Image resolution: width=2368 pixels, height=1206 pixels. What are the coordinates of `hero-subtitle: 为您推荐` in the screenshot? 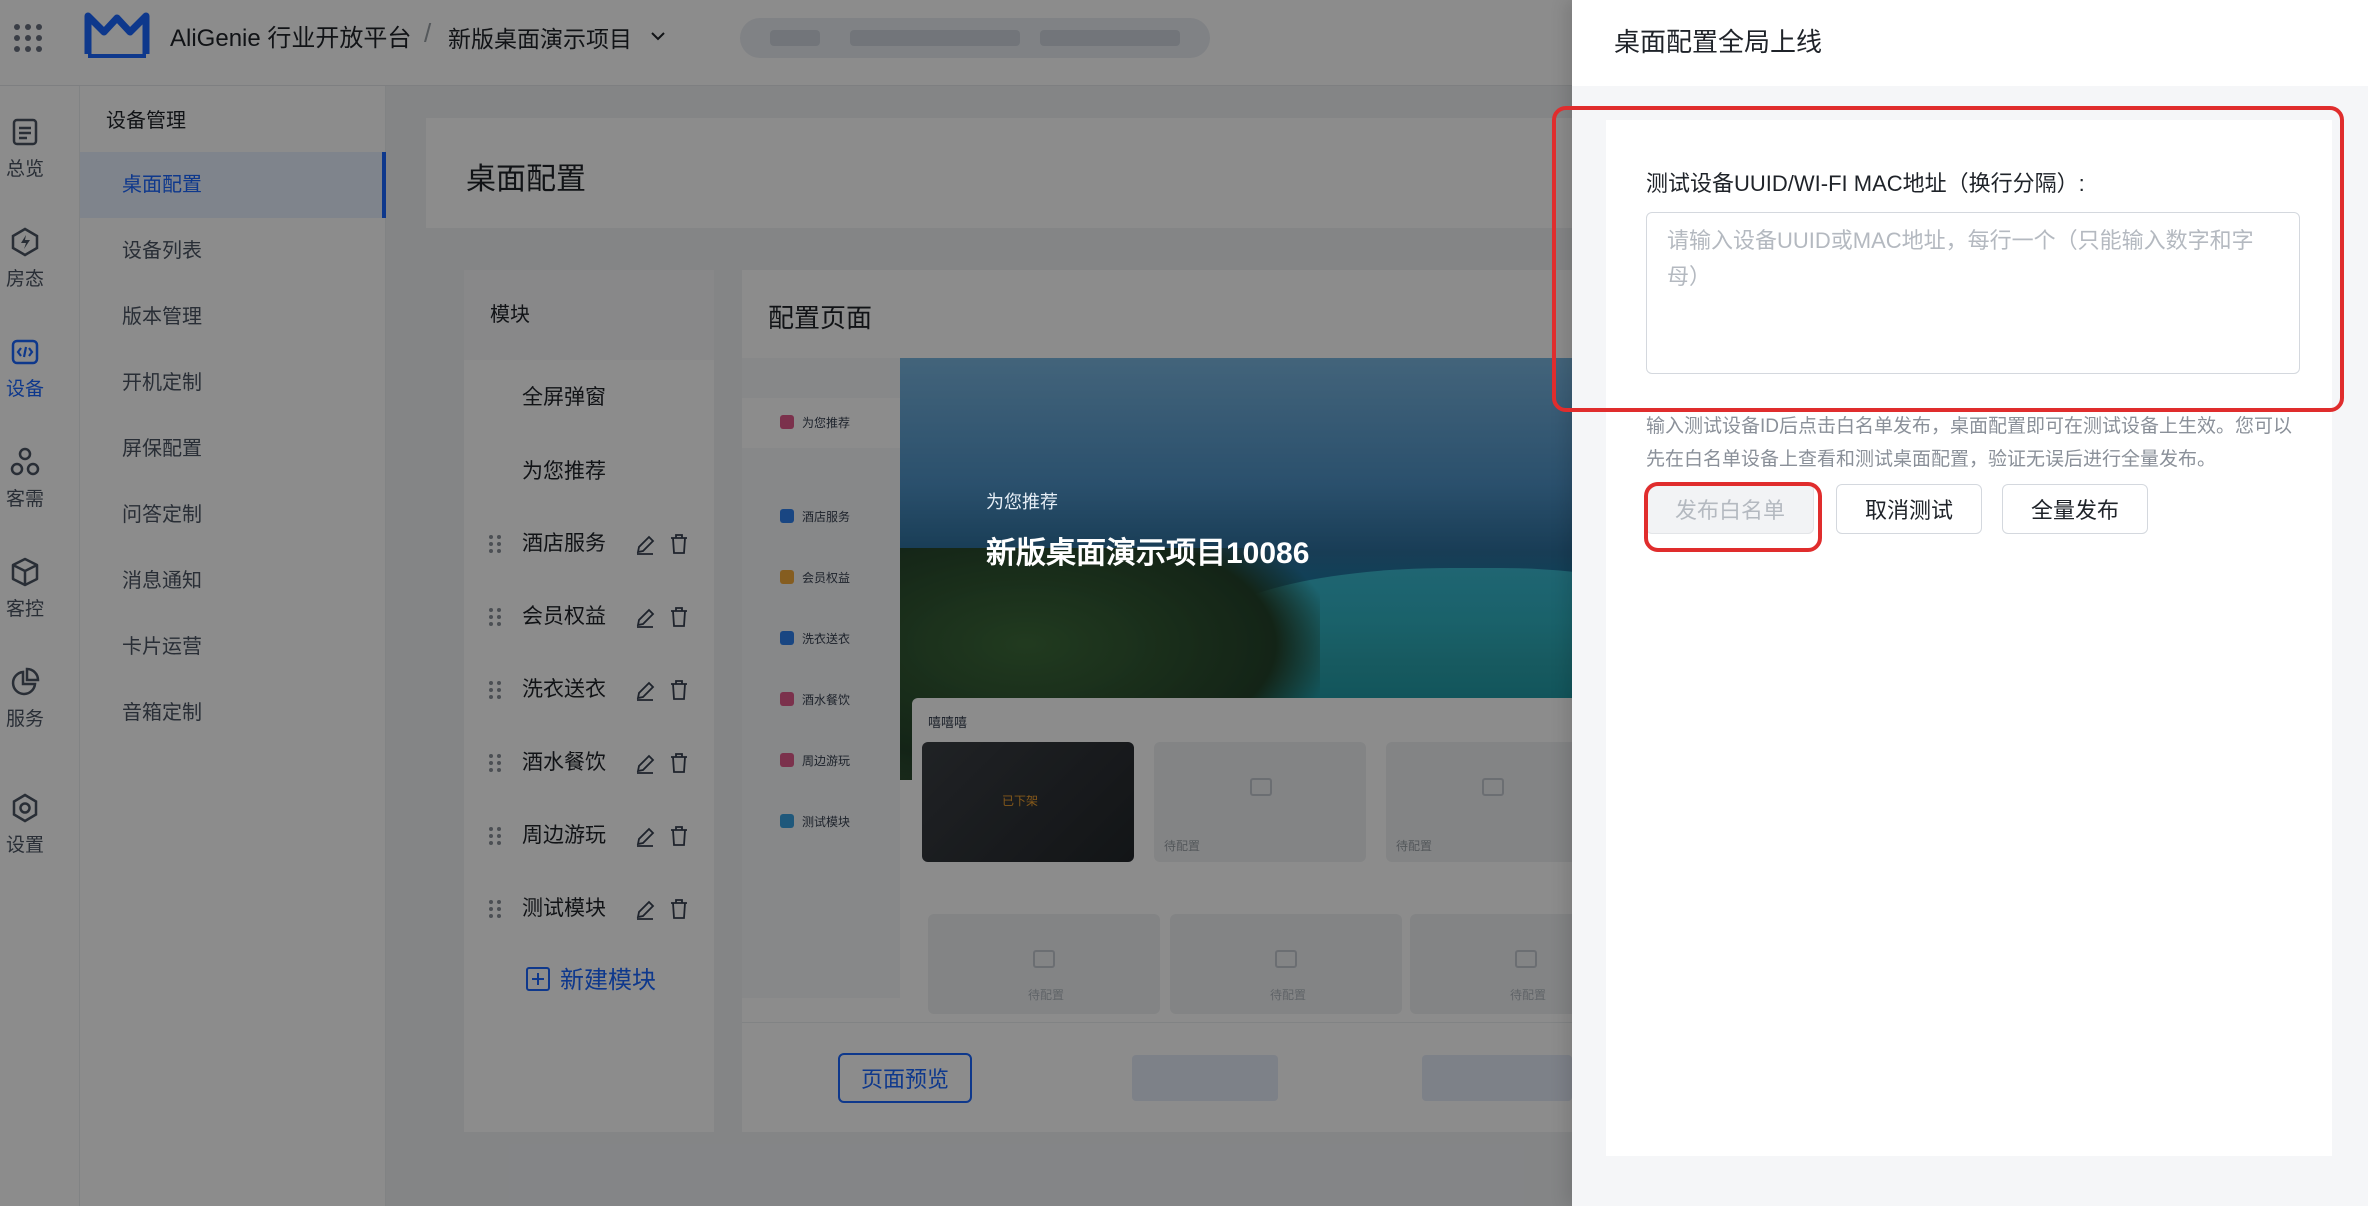 It's located at (1022, 502).